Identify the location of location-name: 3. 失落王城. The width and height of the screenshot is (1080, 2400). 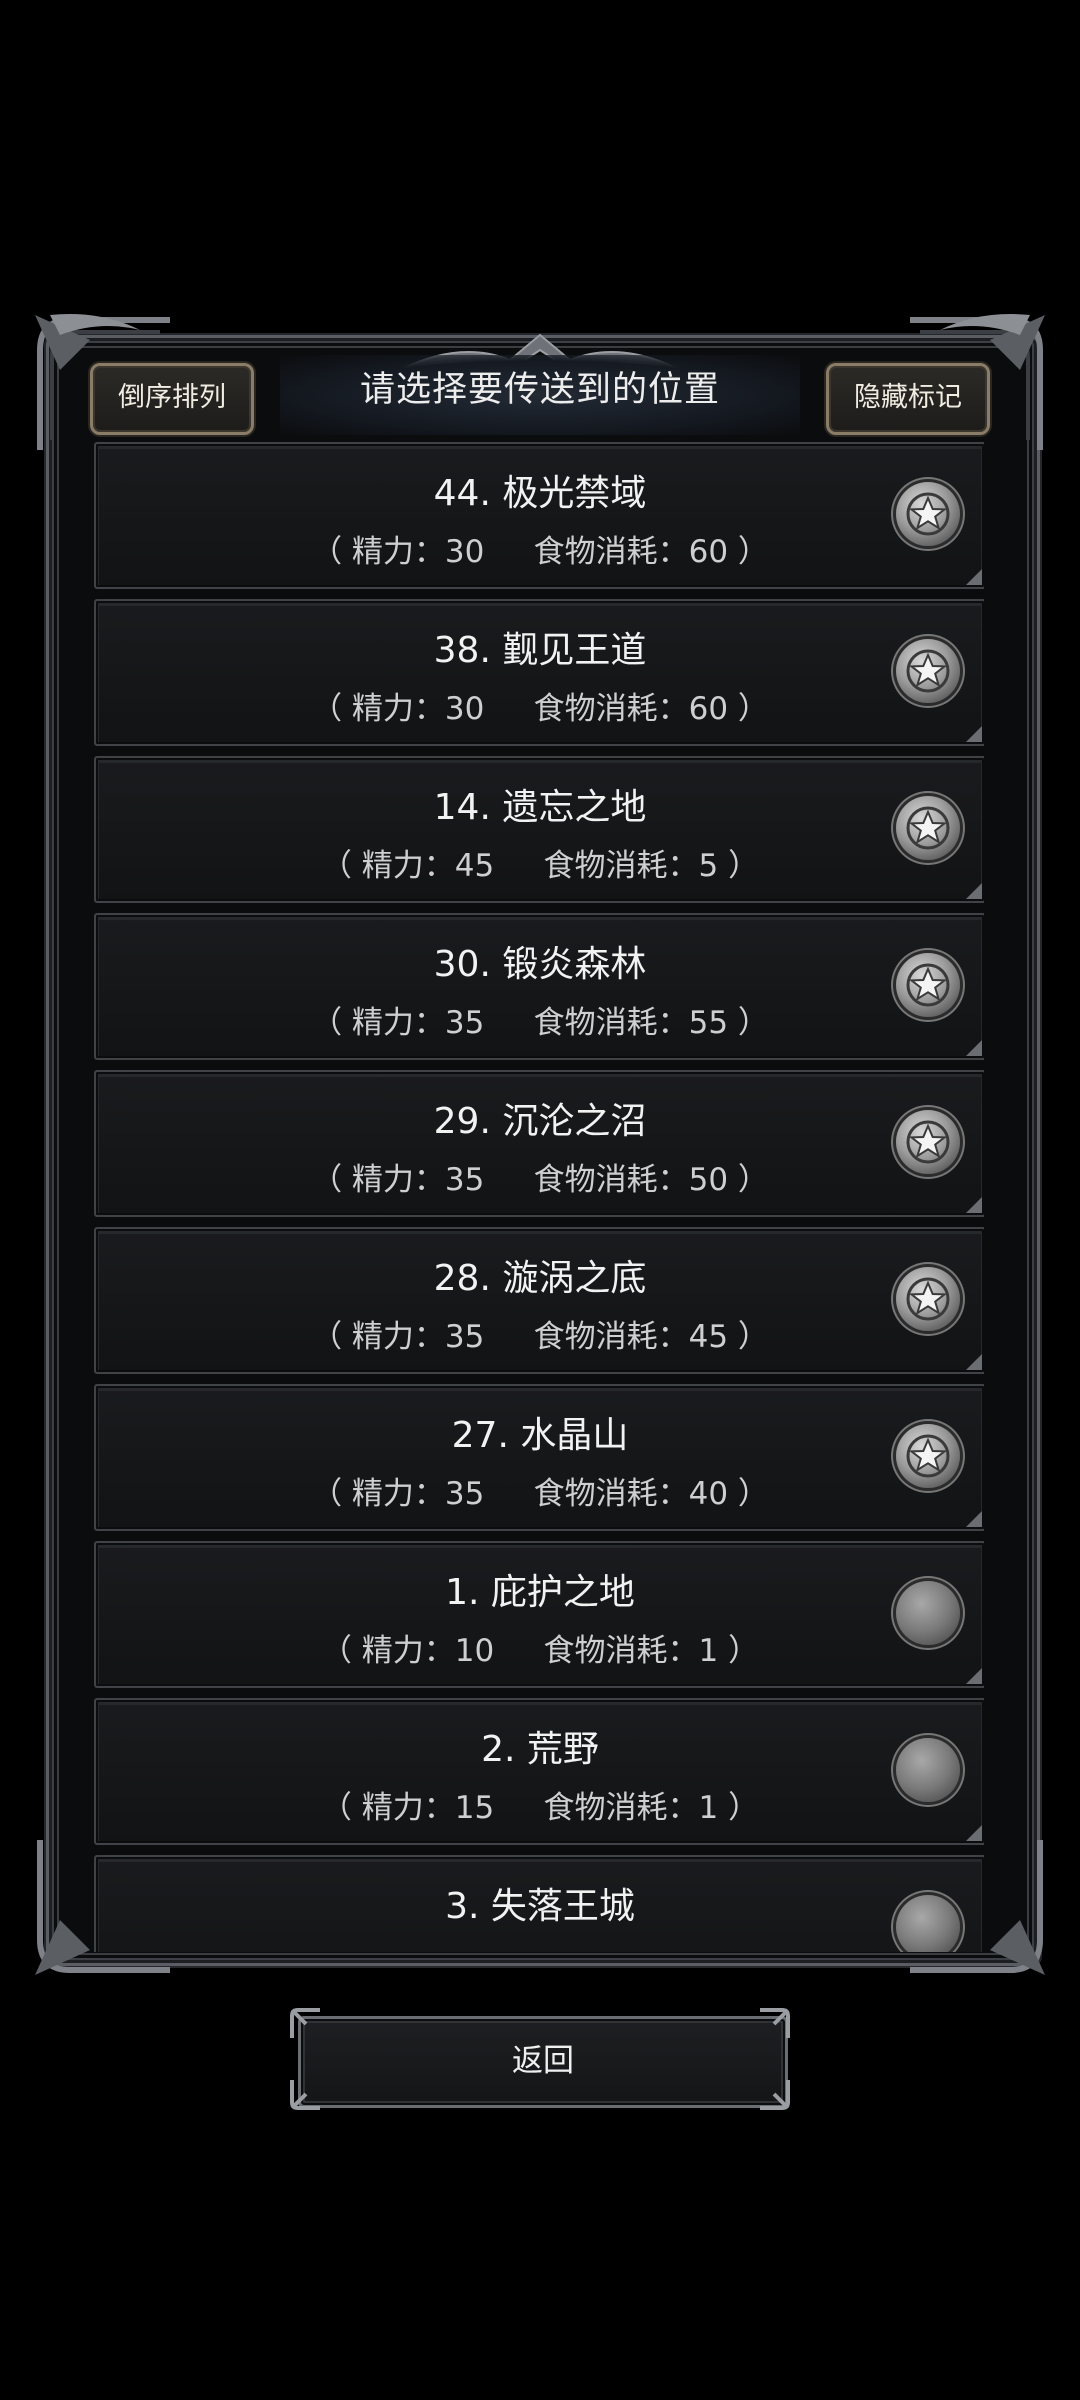
(540, 1906).